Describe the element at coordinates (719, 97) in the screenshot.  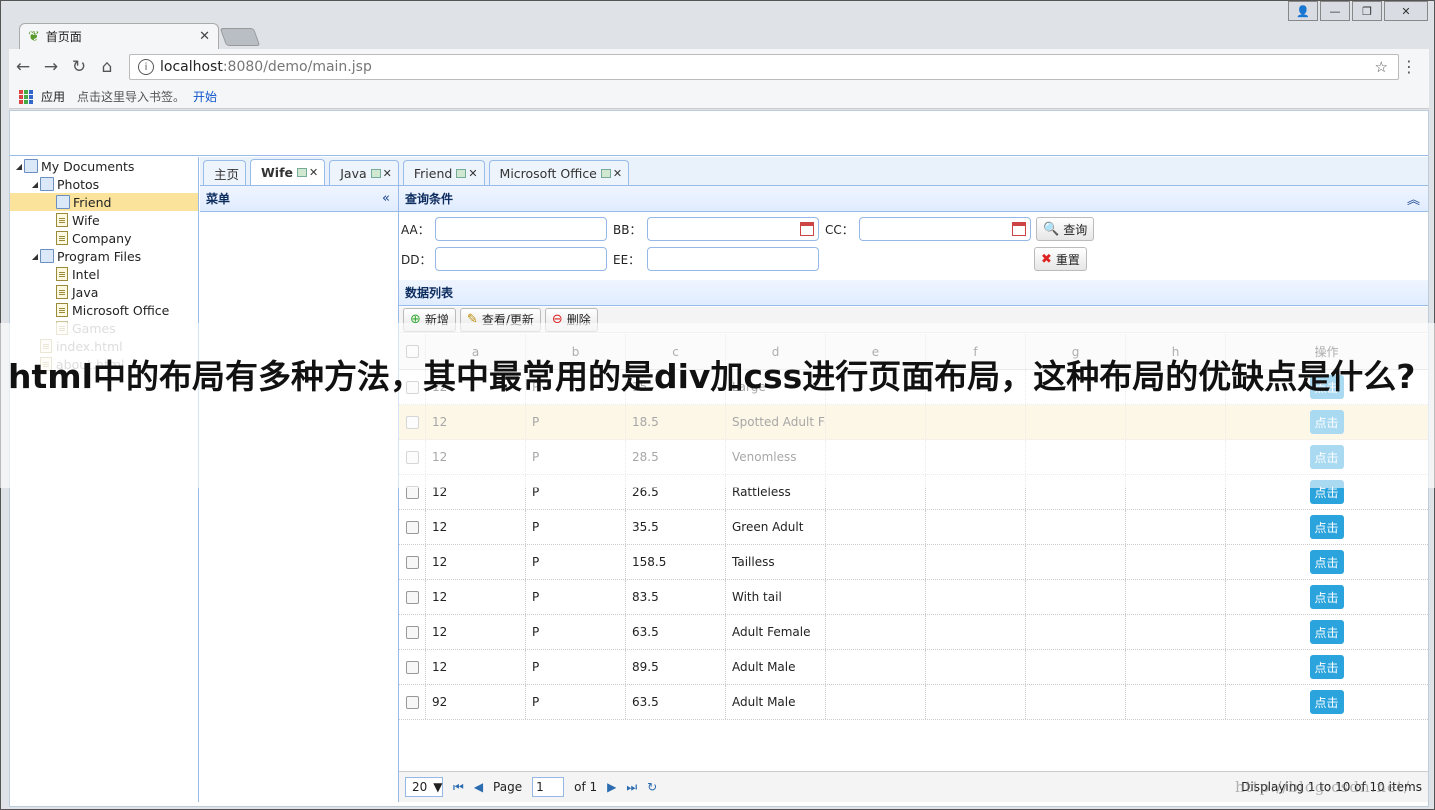
I see `bookmarks-bar: 应用 点击这里导入书签。 开始` at that location.